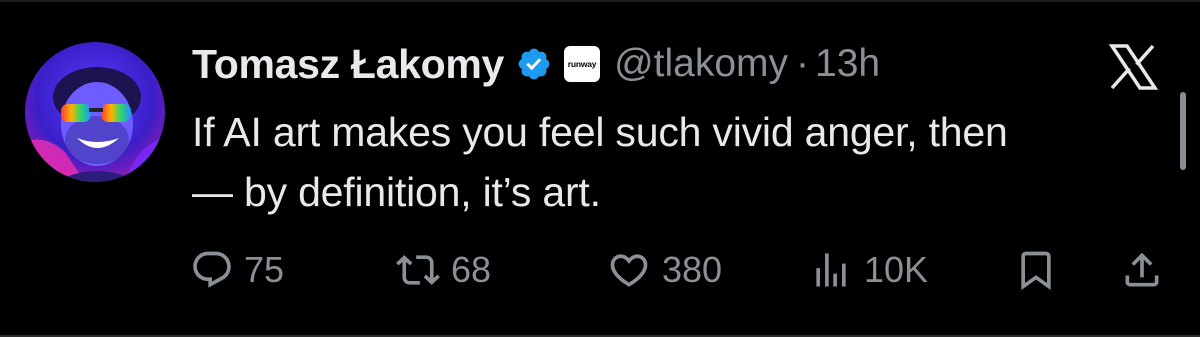 This screenshot has width=1200, height=337. I want to click on views-icon, so click(831, 270).